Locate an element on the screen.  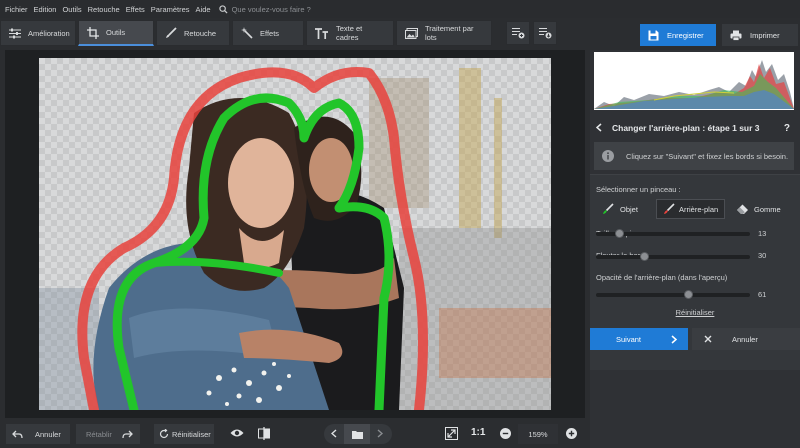
eraser-icon is located at coordinates (742, 209).